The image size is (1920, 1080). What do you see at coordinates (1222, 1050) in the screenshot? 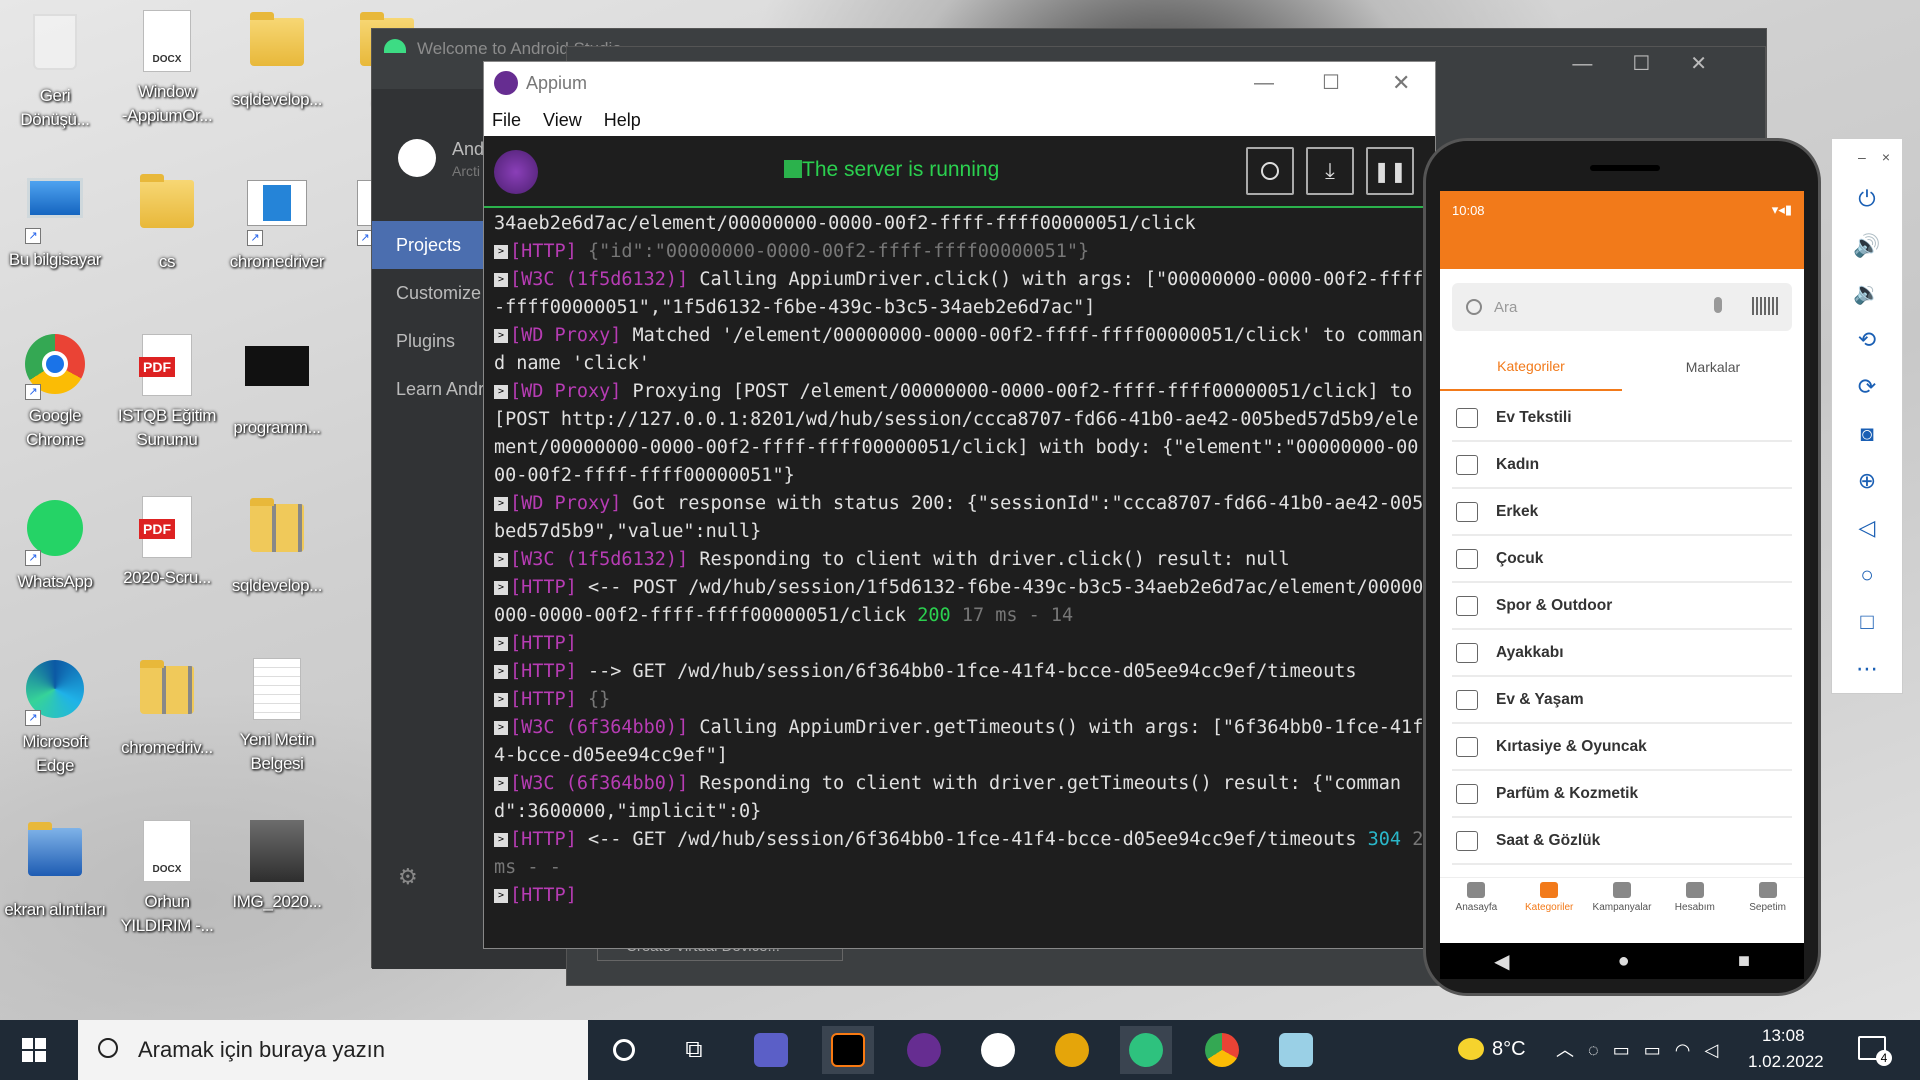
I see `chrome-taskbar-icon` at bounding box center [1222, 1050].